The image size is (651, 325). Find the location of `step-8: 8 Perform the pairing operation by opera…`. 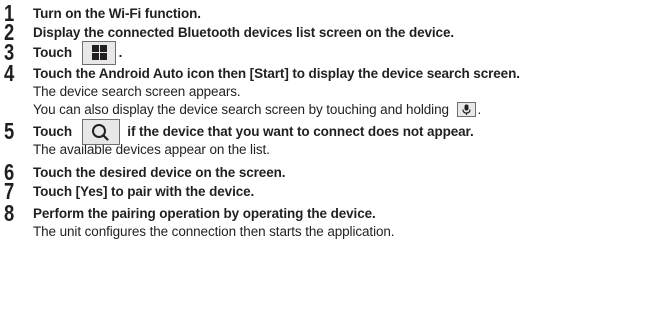

step-8: 8 Perform the pairing operation by opera… is located at coordinates (326, 221).